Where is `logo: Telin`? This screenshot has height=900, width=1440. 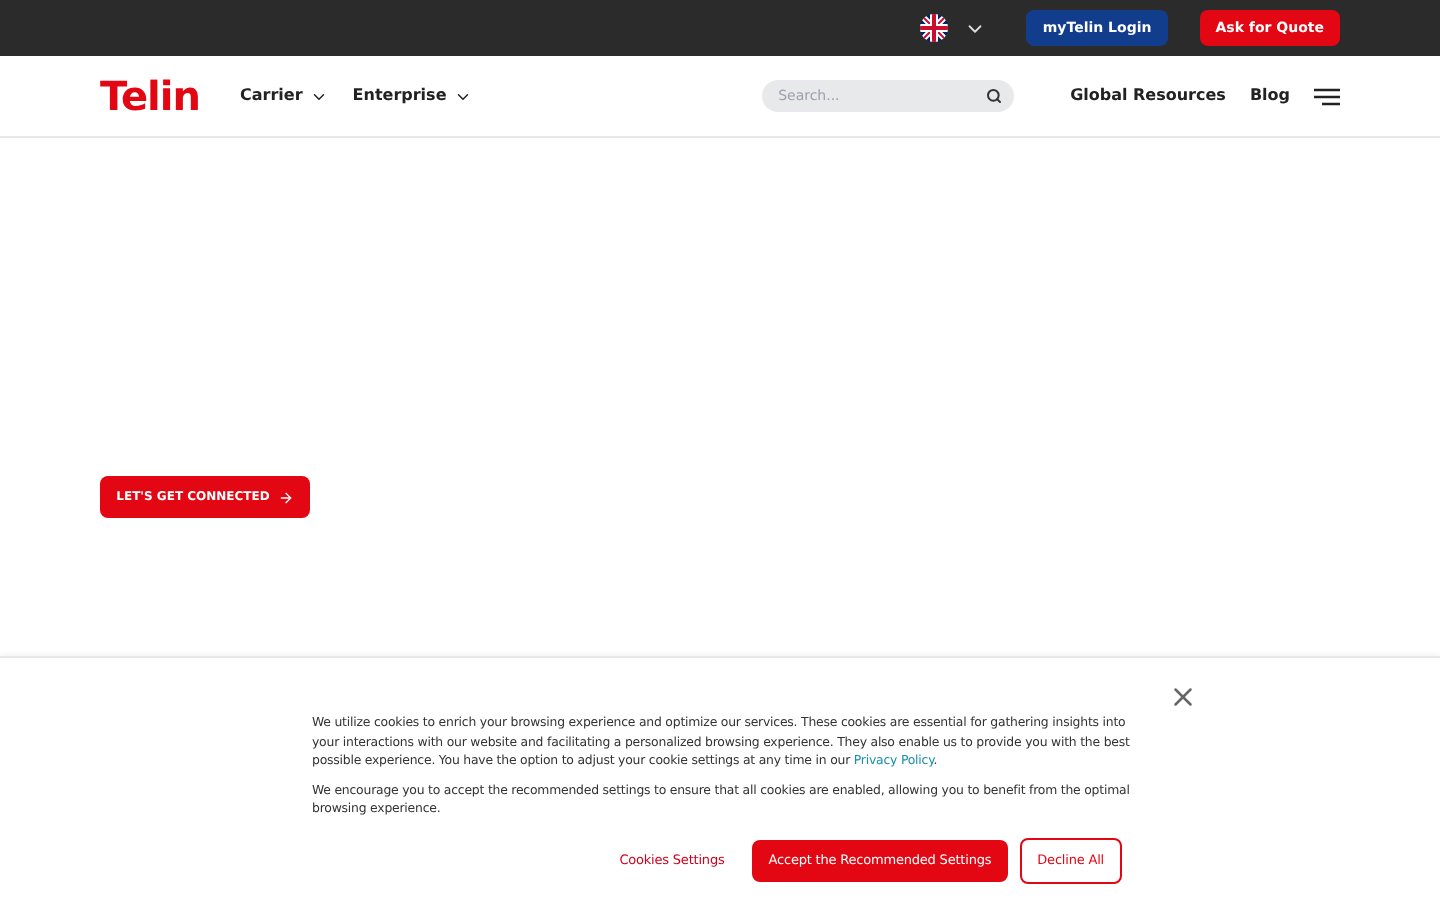 logo: Telin is located at coordinates (150, 96).